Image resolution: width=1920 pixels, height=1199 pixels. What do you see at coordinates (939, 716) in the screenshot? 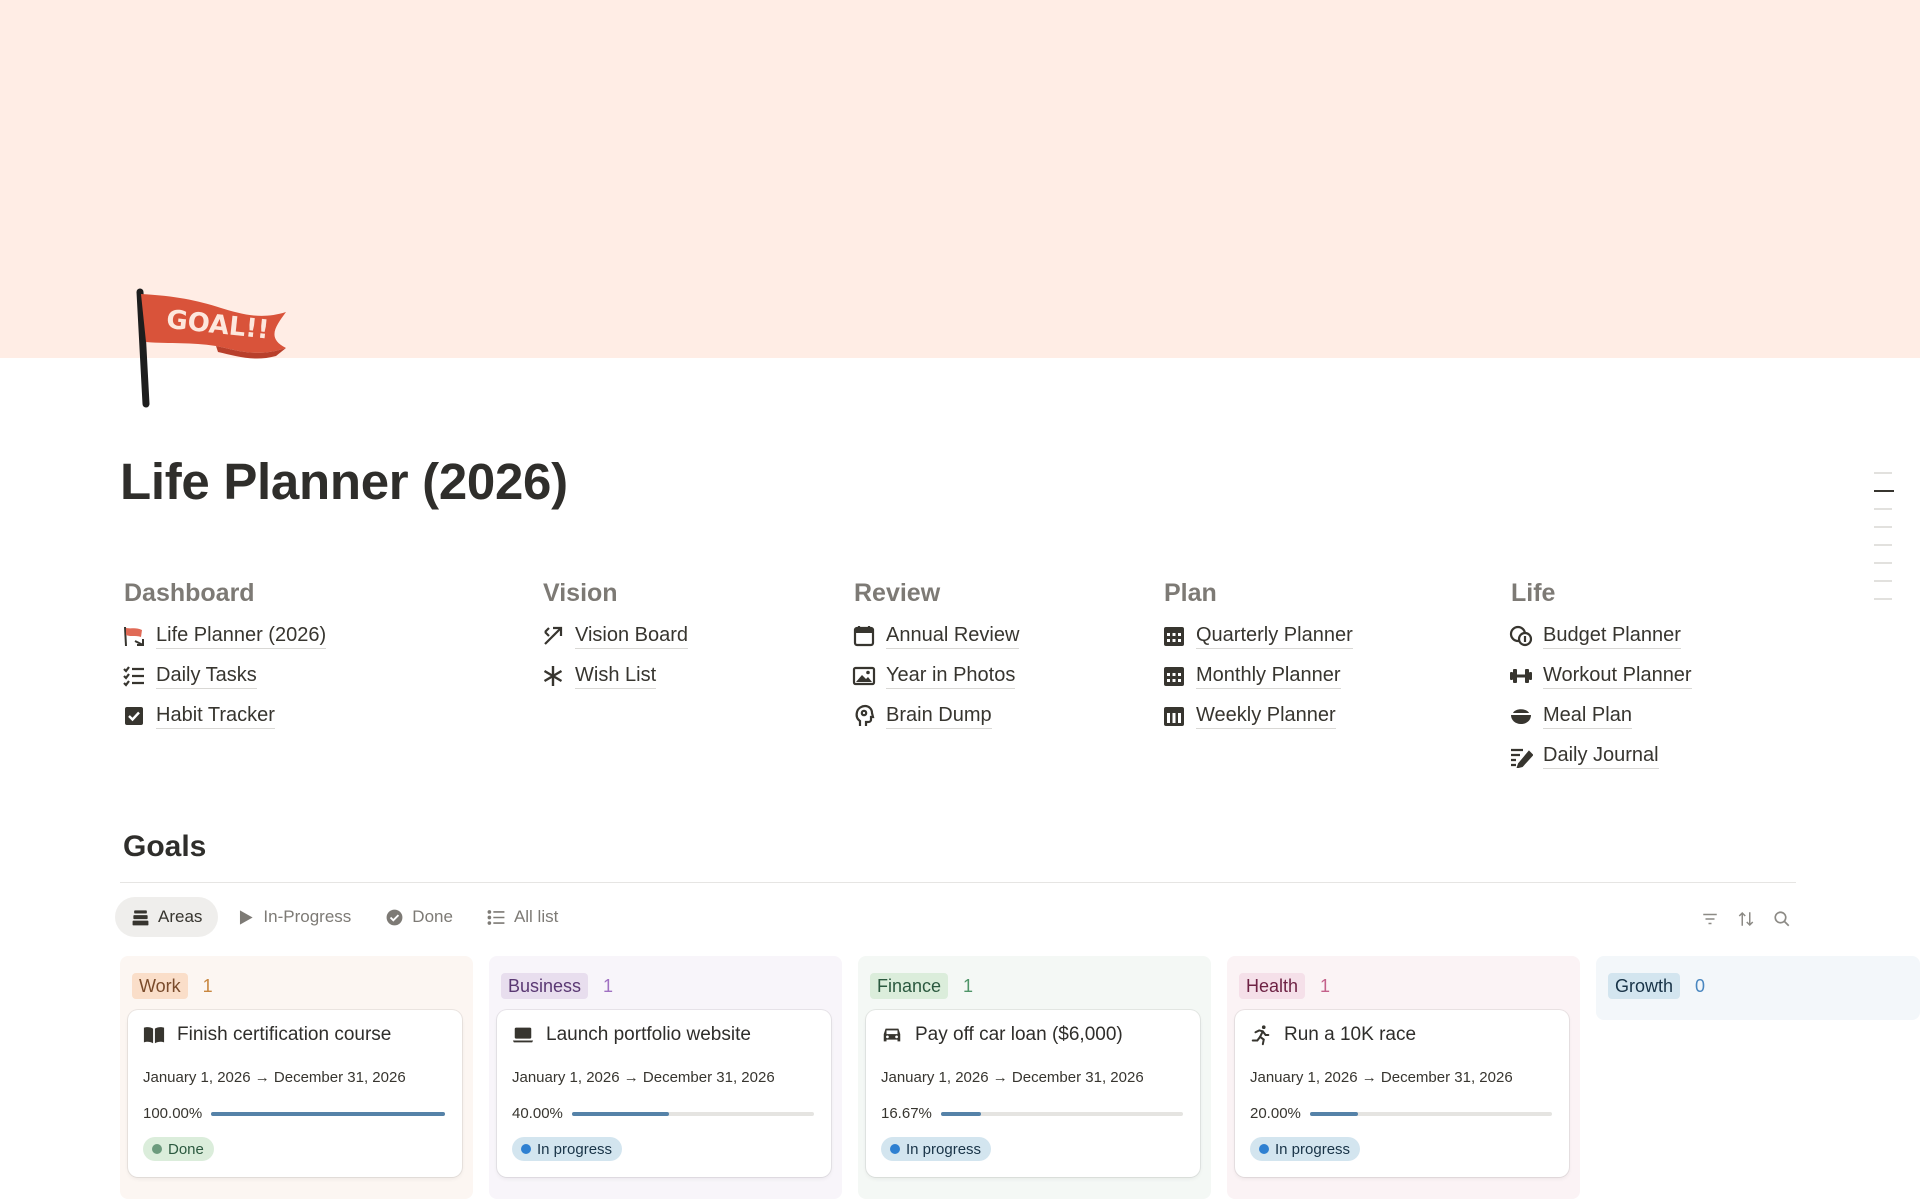
I see `nav-link-label: Brain Dump` at bounding box center [939, 716].